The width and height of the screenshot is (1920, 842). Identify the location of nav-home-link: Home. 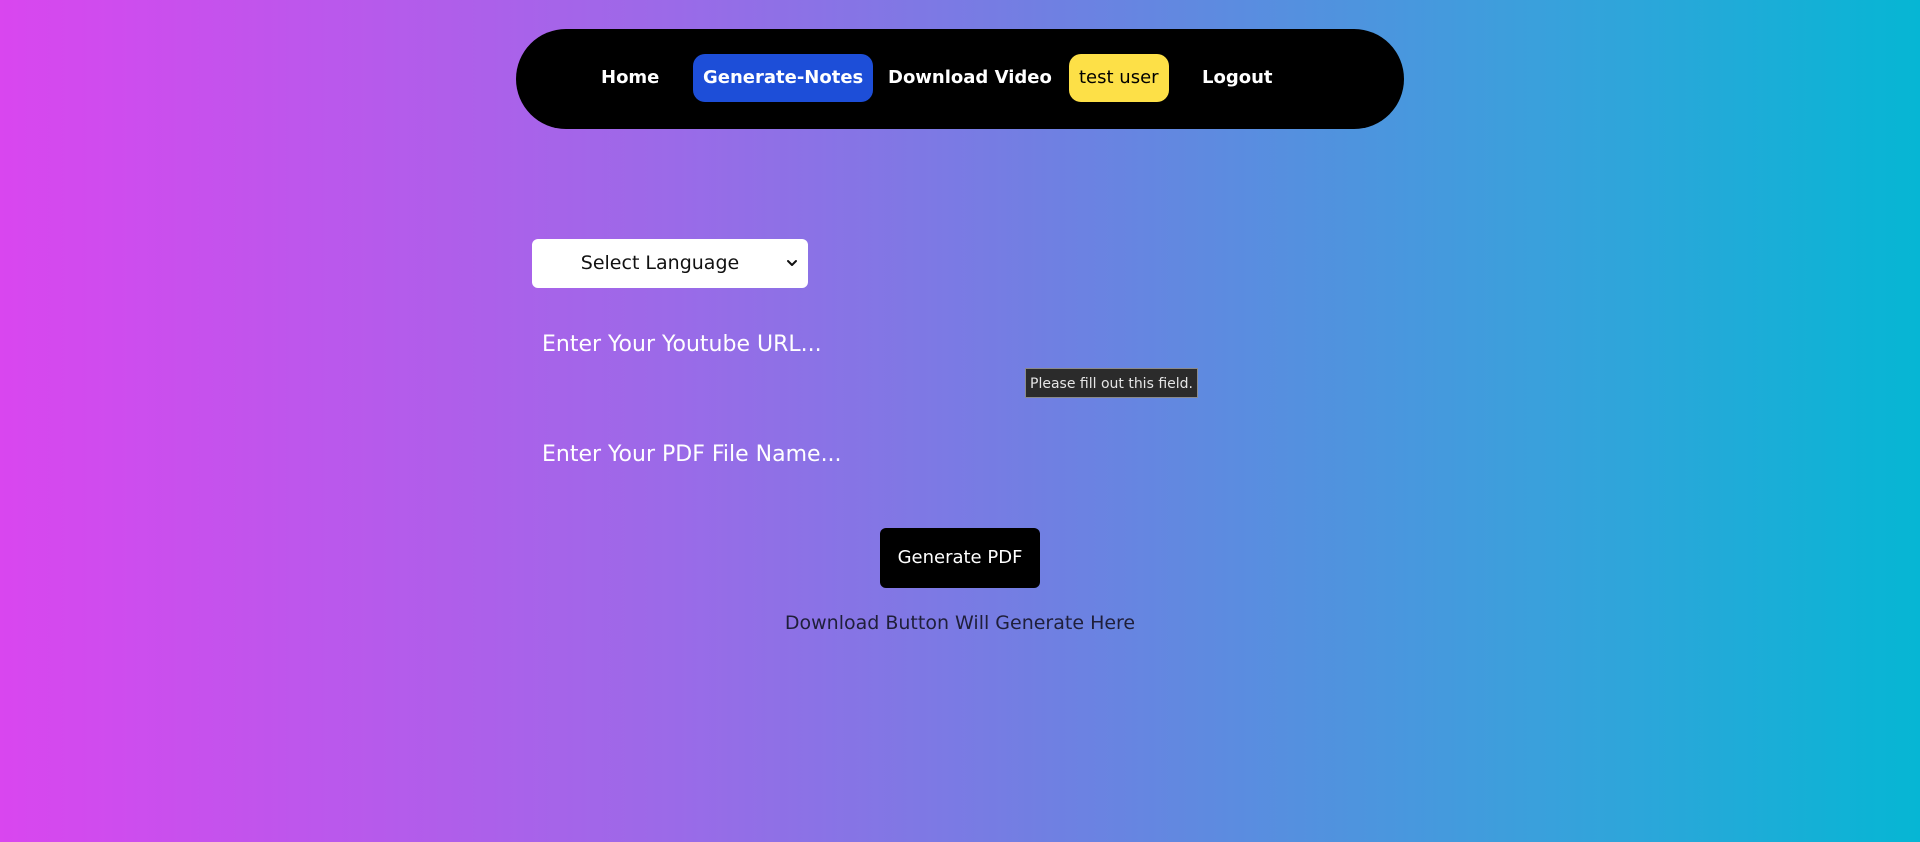
(630, 78).